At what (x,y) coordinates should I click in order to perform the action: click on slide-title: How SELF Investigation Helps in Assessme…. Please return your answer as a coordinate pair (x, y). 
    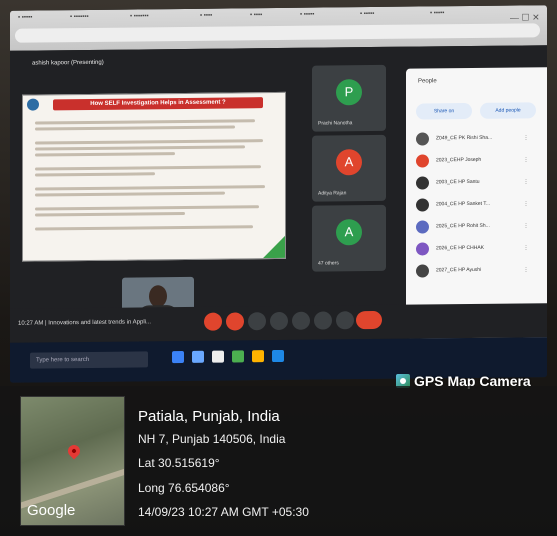
    Looking at the image, I should click on (158, 104).